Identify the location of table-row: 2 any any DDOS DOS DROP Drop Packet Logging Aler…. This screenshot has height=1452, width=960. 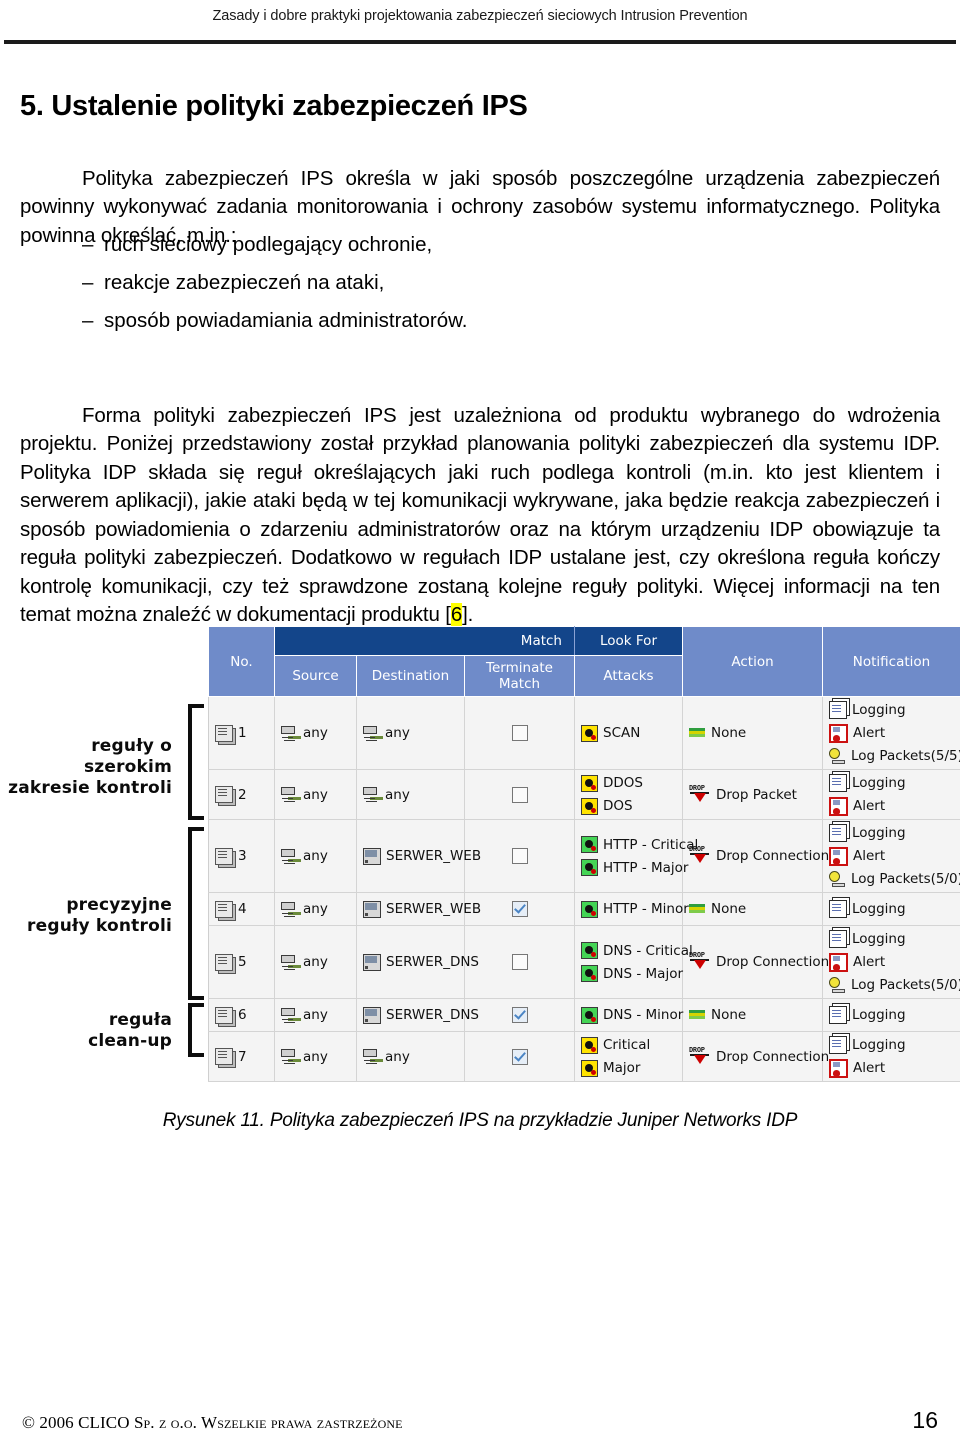
(584, 794).